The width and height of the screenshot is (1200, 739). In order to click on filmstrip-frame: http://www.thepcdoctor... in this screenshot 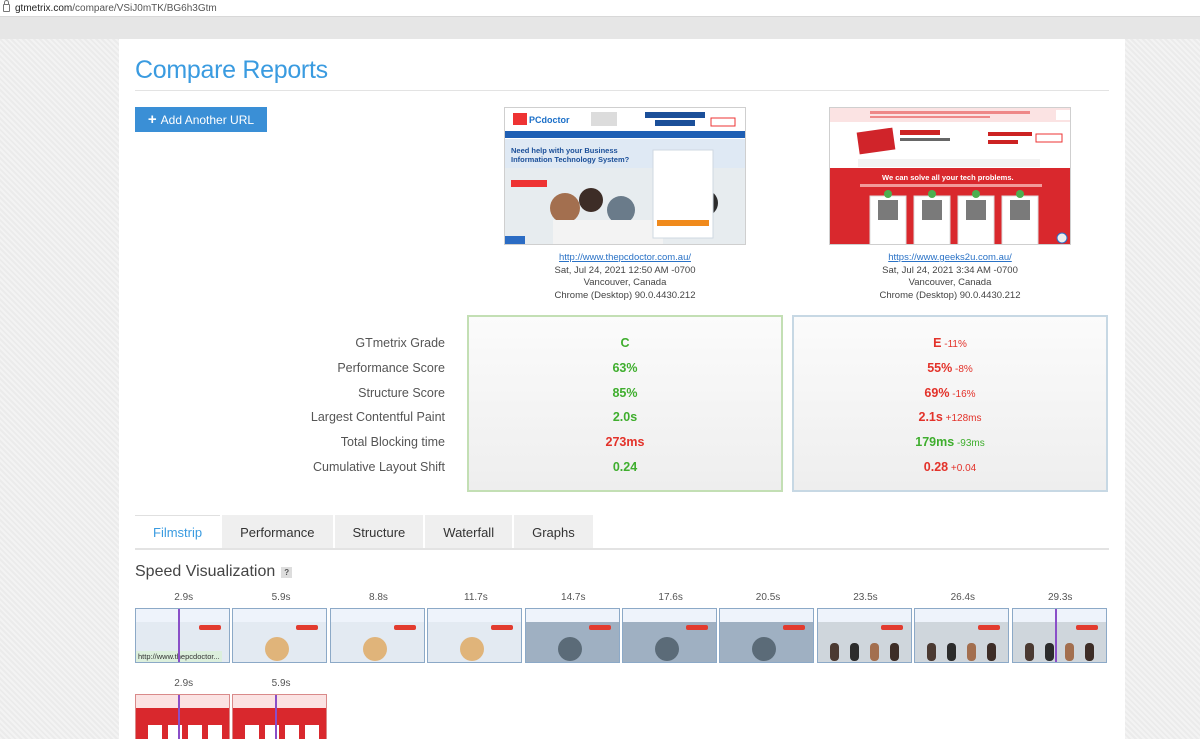, I will do `click(182, 635)`.